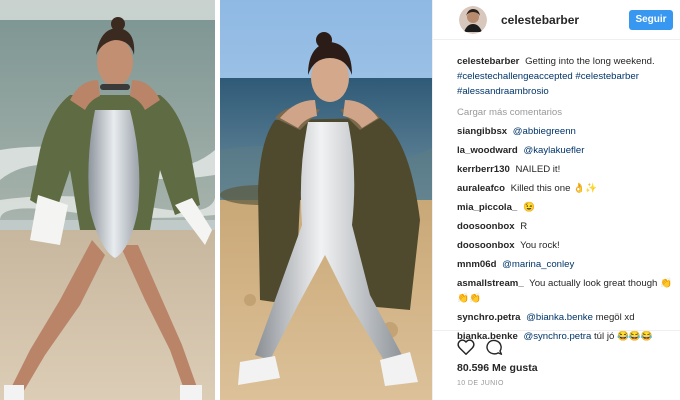 The image size is (680, 400). What do you see at coordinates (538, 264) in the screenshot?
I see `comment-mention: @marina_conley` at bounding box center [538, 264].